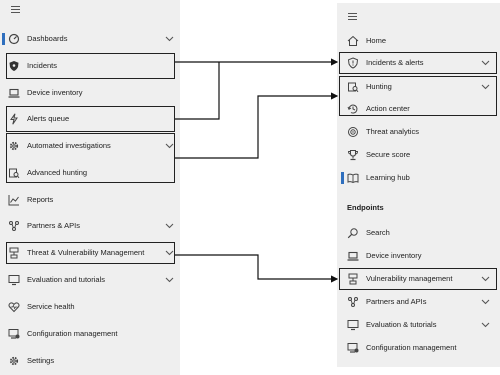 Image resolution: width=500 pixels, height=375 pixels. Describe the element at coordinates (90, 93) in the screenshot. I see `left-nav-item-device-inventory: Device inventory` at that location.